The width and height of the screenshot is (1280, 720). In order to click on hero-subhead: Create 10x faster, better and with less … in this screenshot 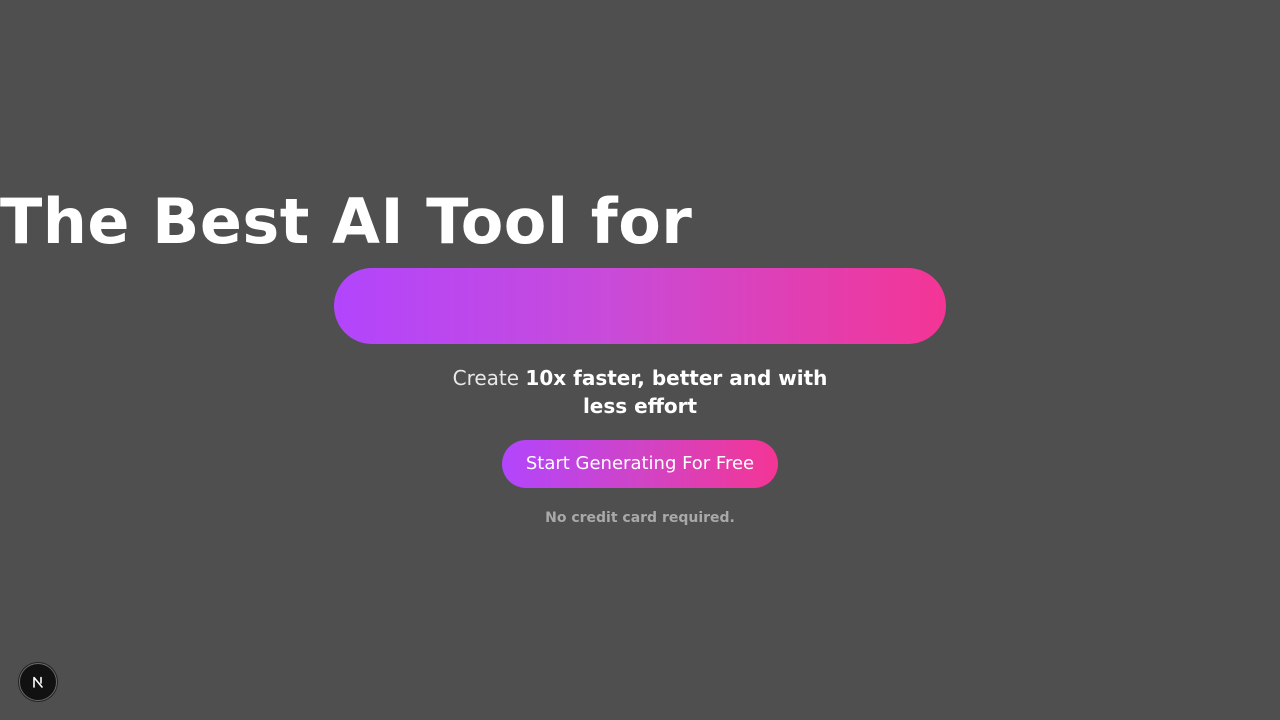, I will do `click(640, 392)`.